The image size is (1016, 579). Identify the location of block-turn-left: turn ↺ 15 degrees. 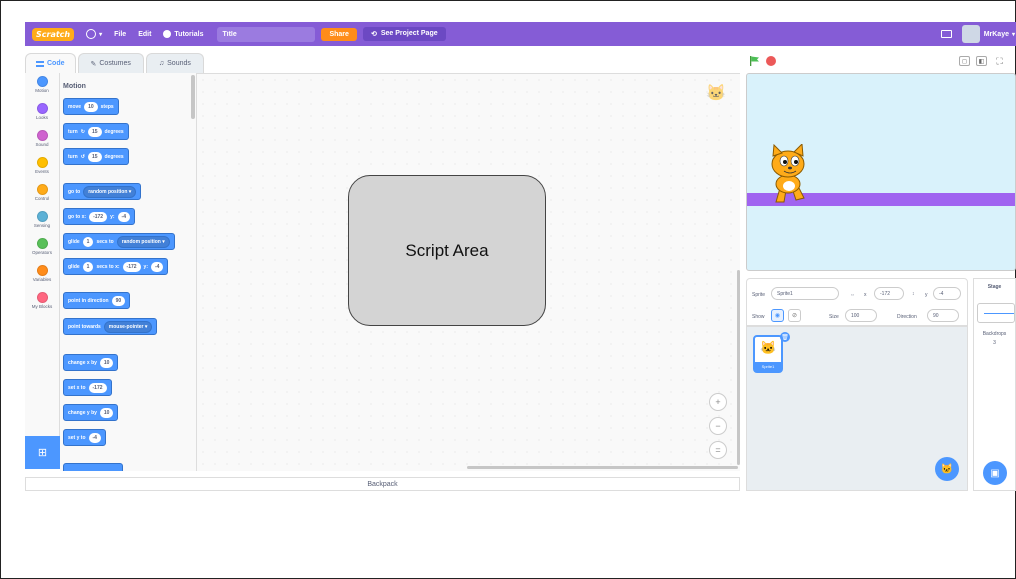
(96, 156).